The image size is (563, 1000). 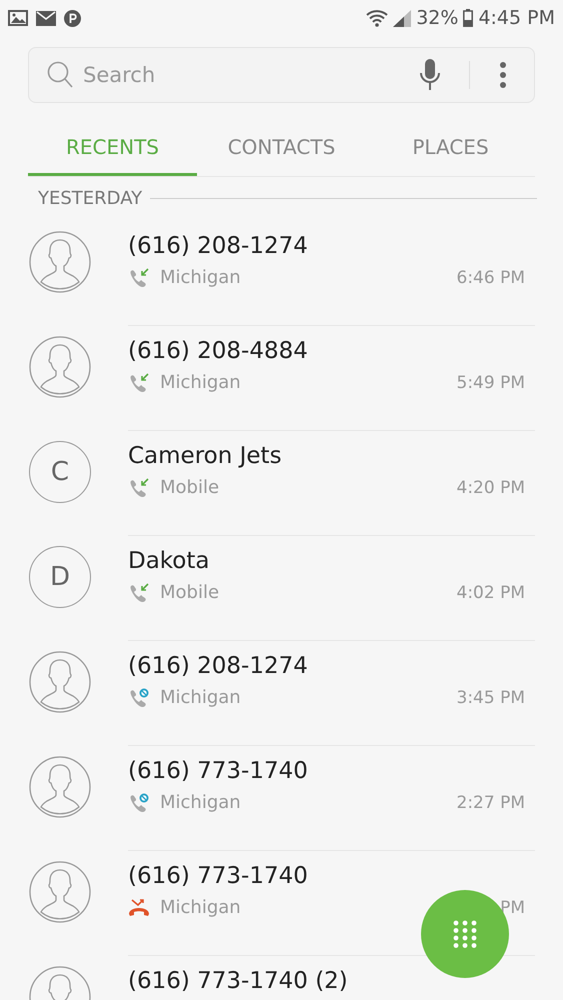 I want to click on call-log-item: (616) 208-4884 Michigan 5:49 PM, so click(x=281, y=378).